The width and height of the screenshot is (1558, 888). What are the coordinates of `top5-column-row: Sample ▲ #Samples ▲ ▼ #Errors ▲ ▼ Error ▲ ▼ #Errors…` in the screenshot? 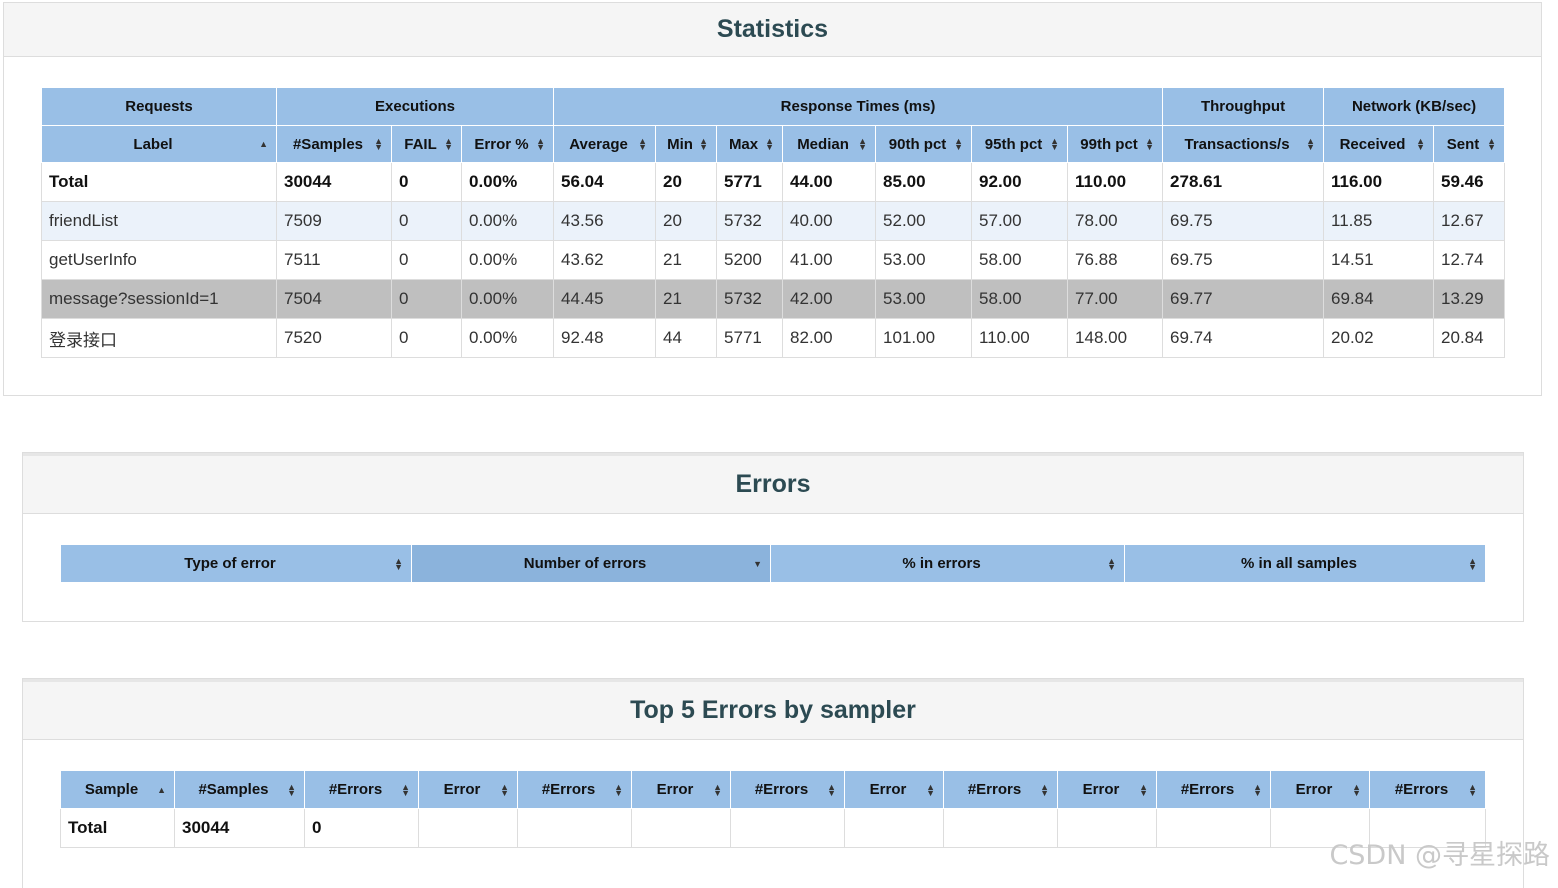 It's located at (773, 789).